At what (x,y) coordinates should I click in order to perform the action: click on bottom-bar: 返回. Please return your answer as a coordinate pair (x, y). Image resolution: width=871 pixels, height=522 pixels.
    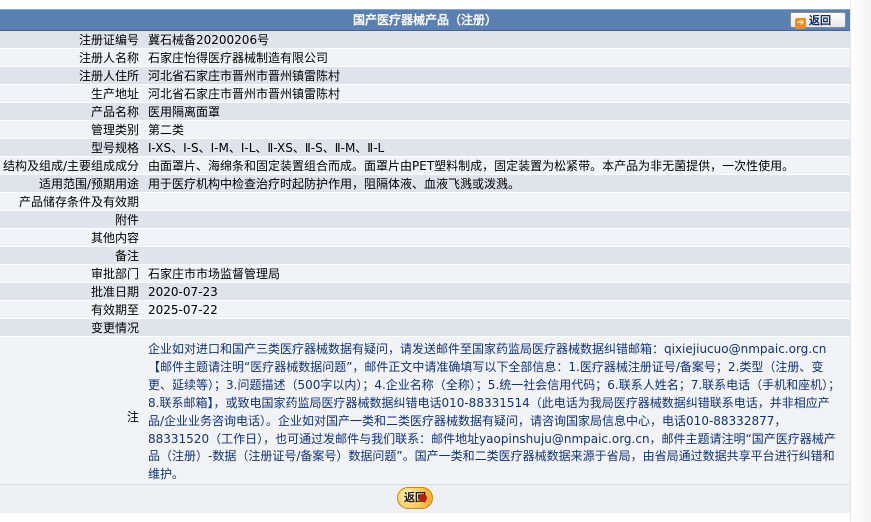
    Looking at the image, I should click on (425, 498).